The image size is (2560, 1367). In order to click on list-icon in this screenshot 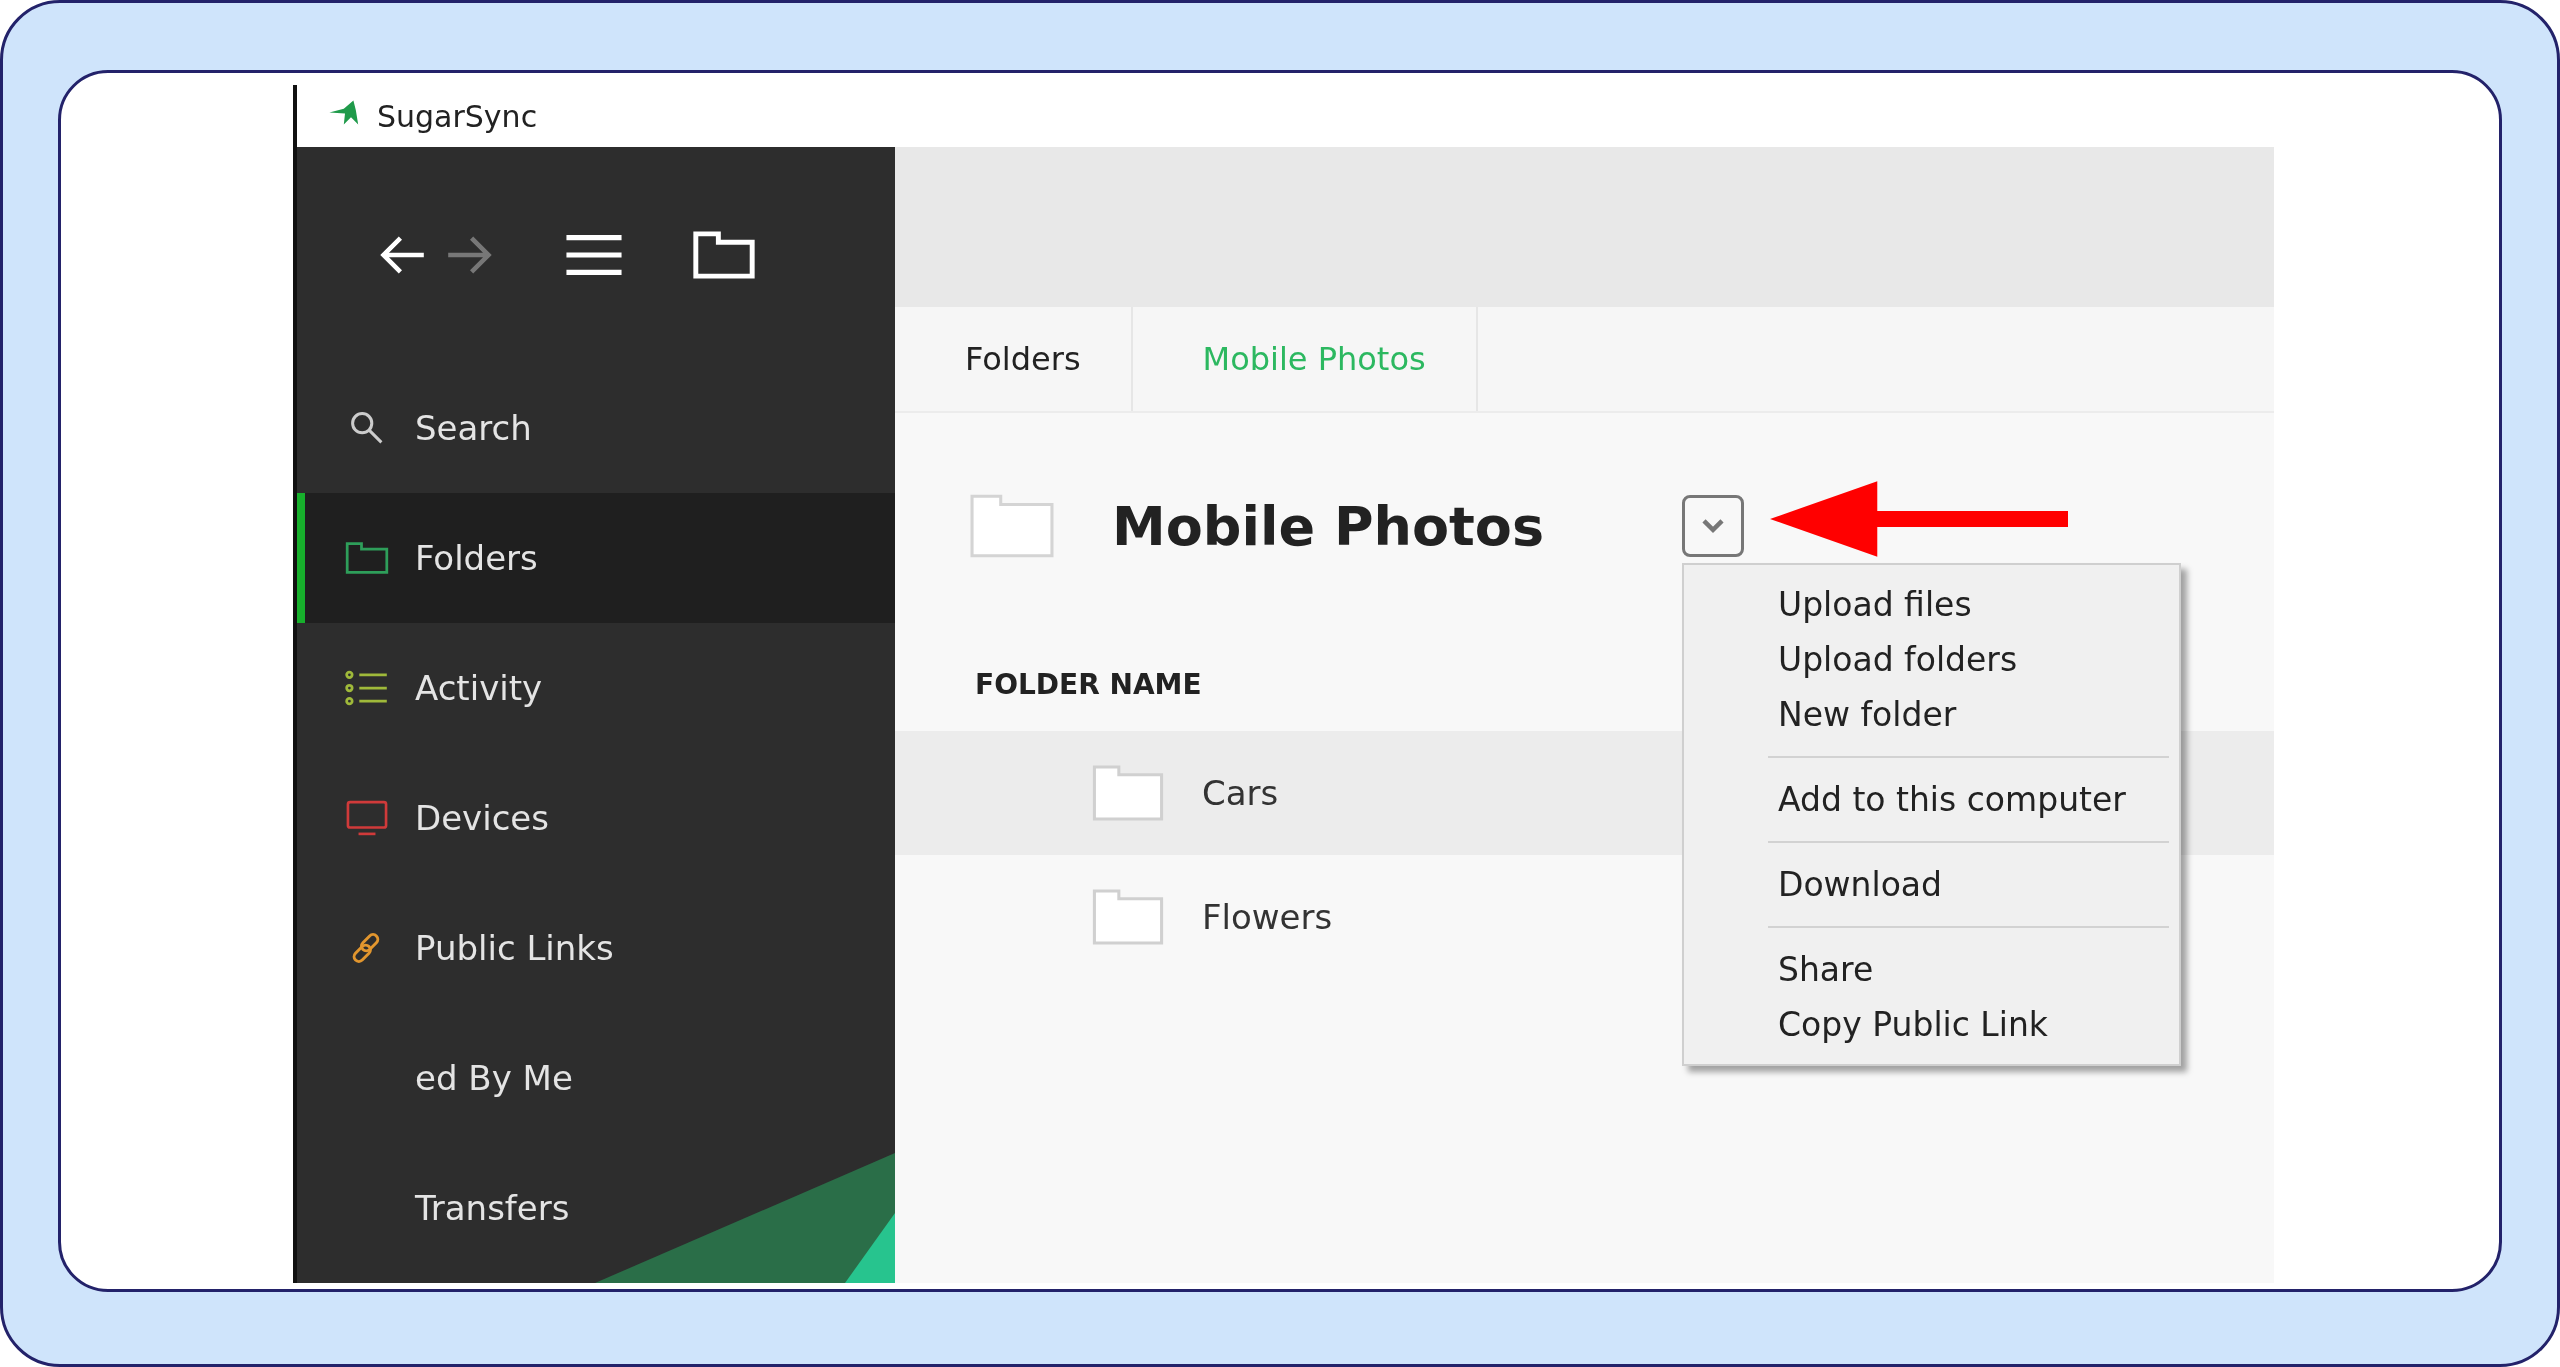, I will do `click(367, 688)`.